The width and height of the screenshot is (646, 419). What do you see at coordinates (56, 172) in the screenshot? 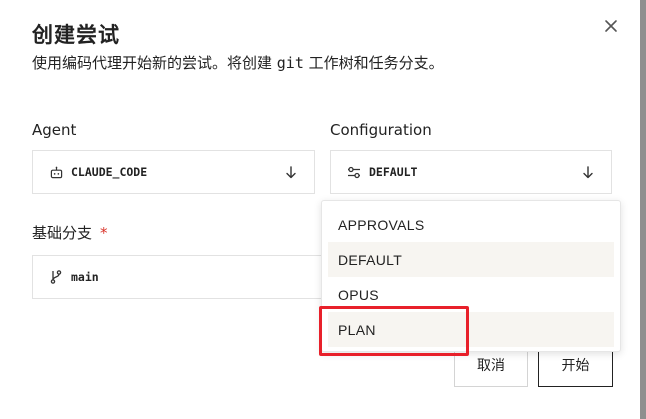
I see `bot-icon` at bounding box center [56, 172].